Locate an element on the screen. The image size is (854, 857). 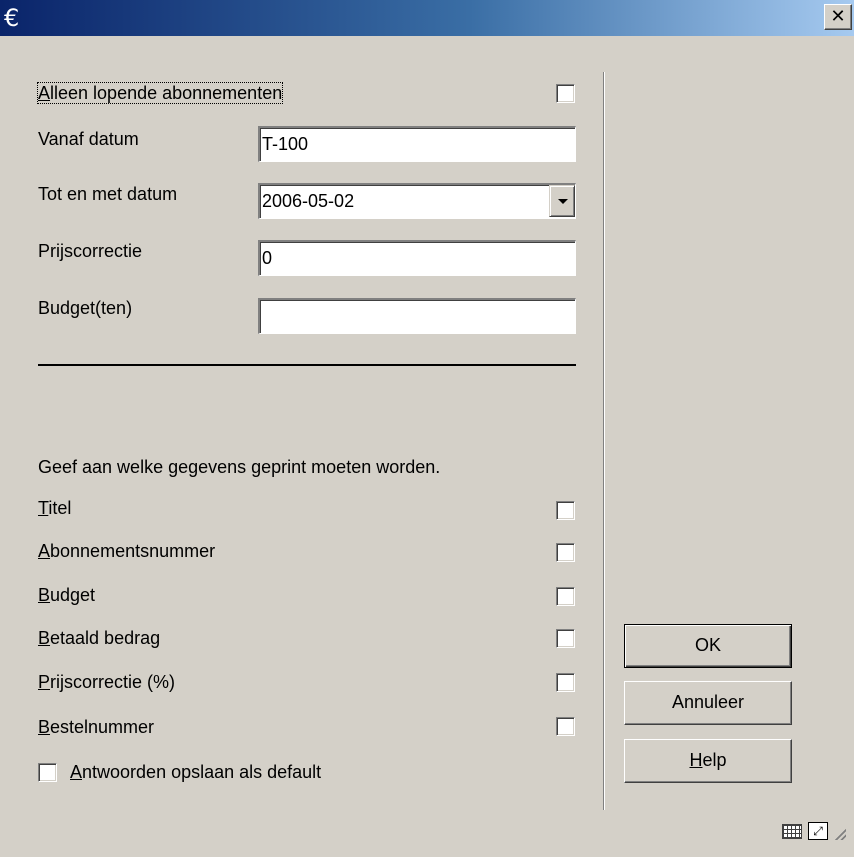
budget-mnemonic: B is located at coordinates (44, 595).